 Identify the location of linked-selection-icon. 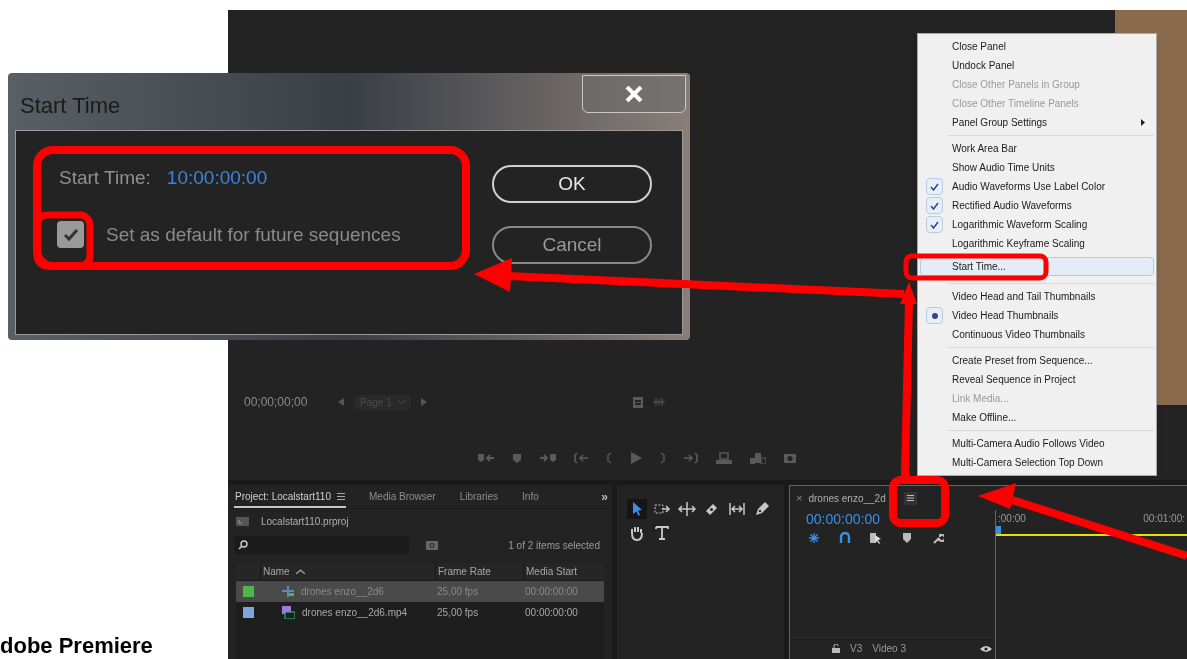
(876, 538).